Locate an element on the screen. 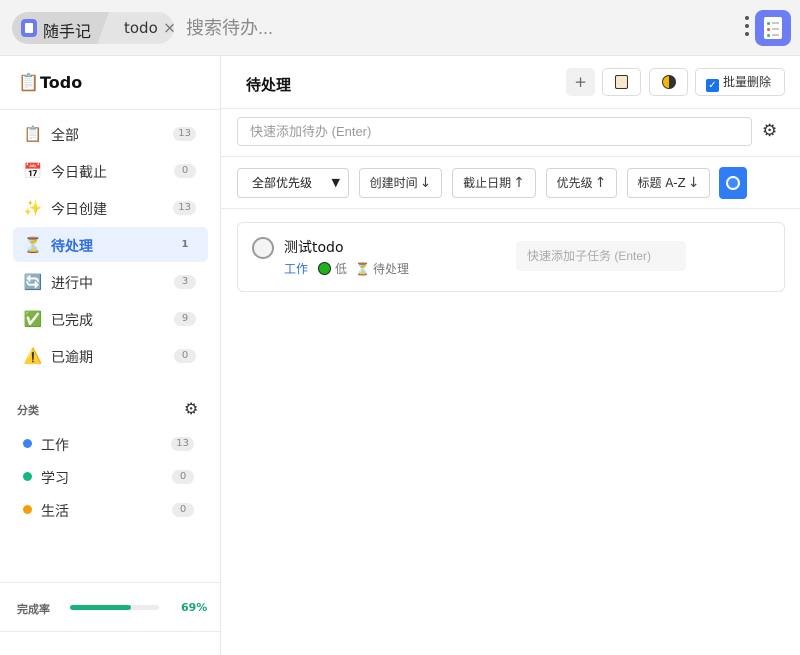 This screenshot has height=655, width=800. chevron-down-icon: ▼ is located at coordinates (335, 182).